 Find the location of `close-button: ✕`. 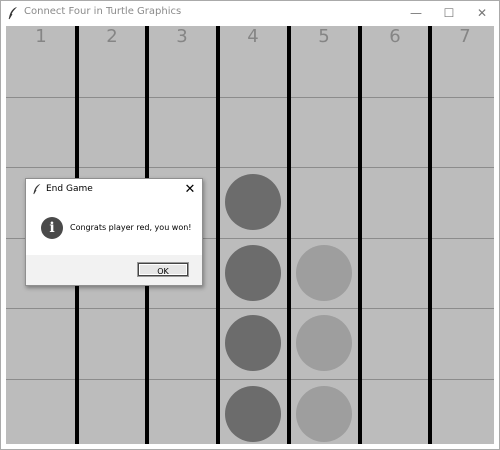

close-button: ✕ is located at coordinates (482, 13).